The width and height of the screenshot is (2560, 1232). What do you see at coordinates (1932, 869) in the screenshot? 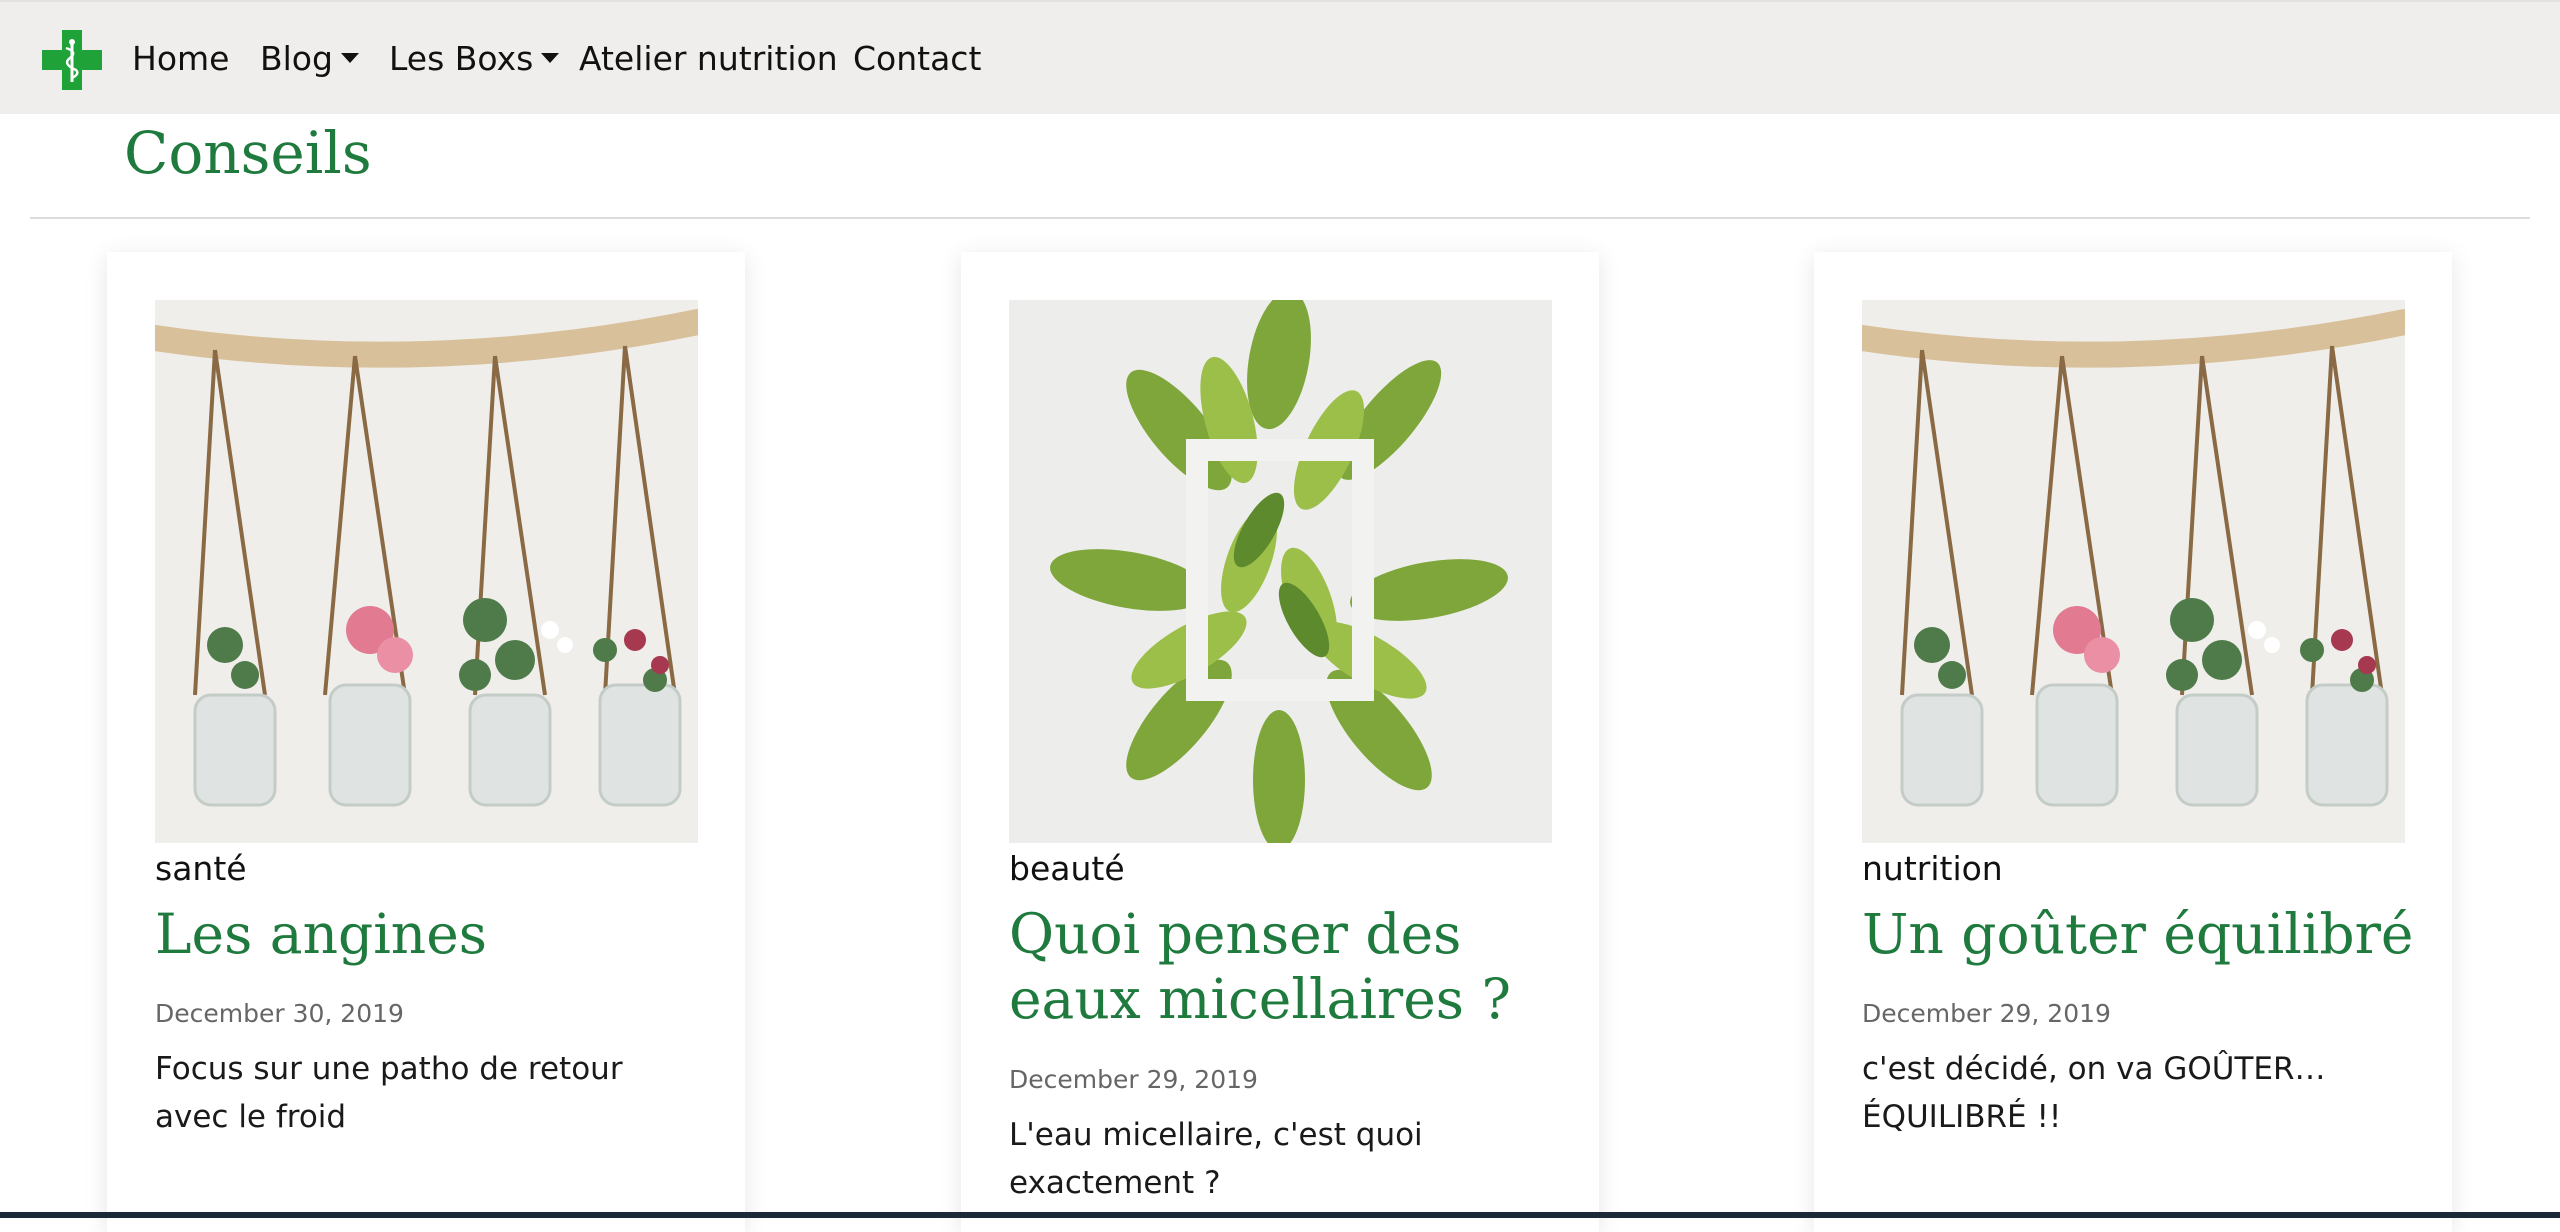
I see `article-category: nutrition` at bounding box center [1932, 869].